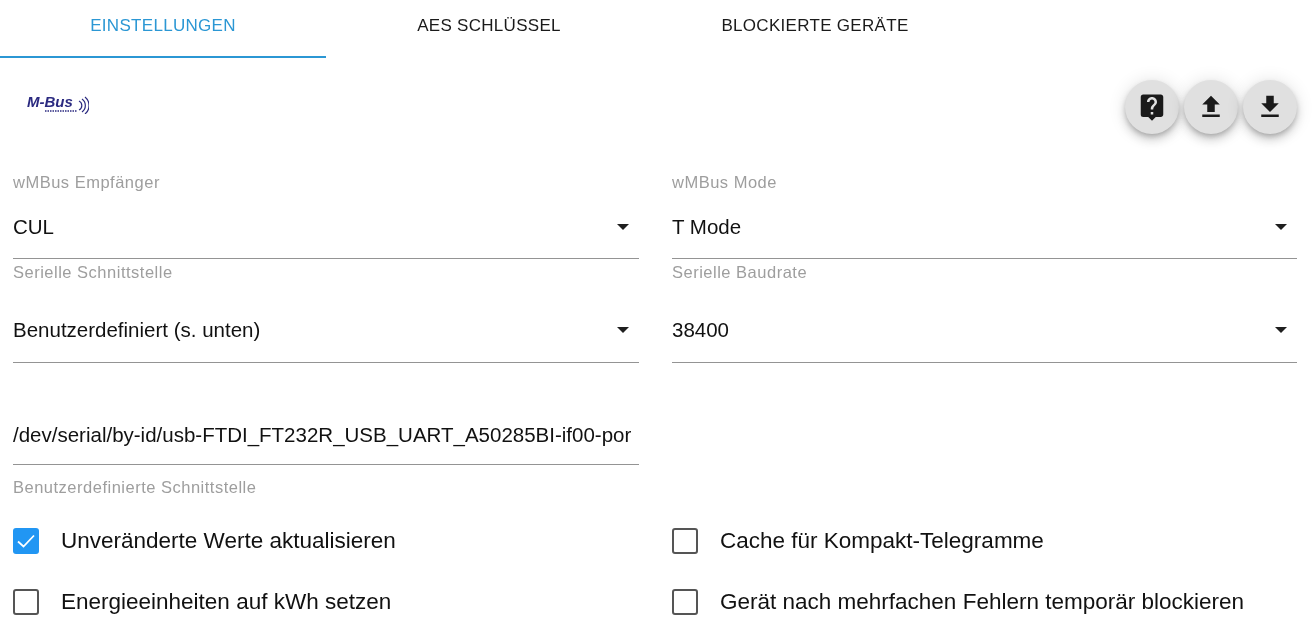 This screenshot has height=627, width=1313. Describe the element at coordinates (724, 182) in the screenshot. I see `field-label: wMBus Mode` at that location.